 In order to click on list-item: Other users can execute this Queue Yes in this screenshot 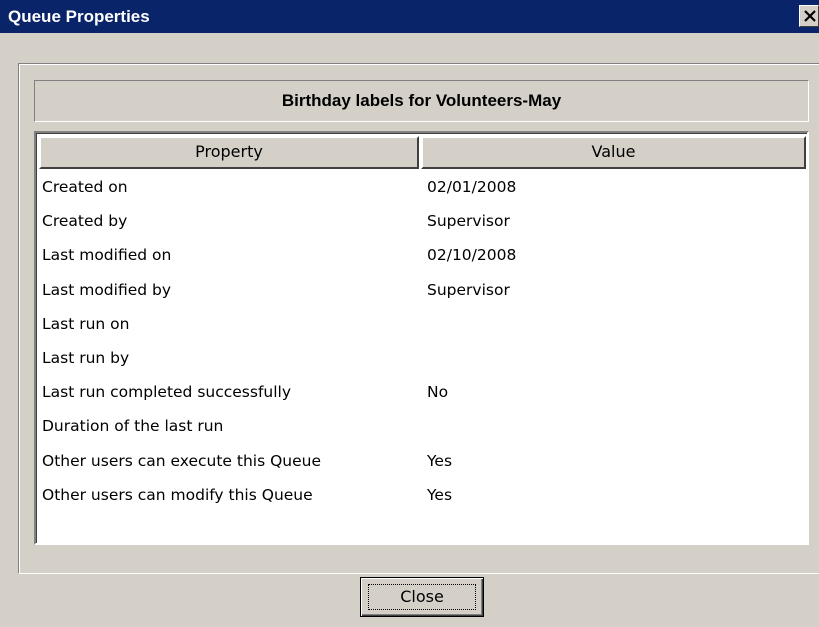, I will do `click(422, 461)`.